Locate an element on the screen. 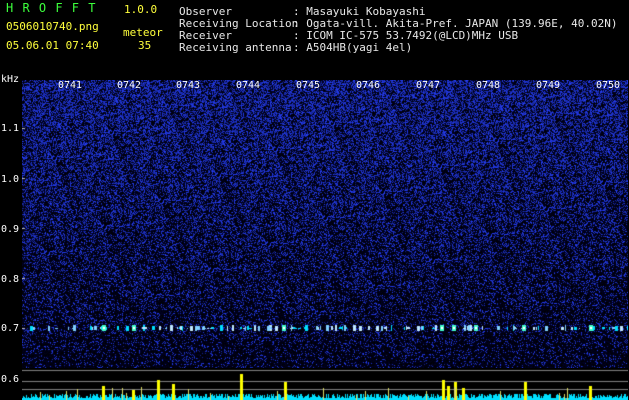 Image resolution: width=629 pixels, height=400 pixels. time-tick-label: 0744 is located at coordinates (248, 85).